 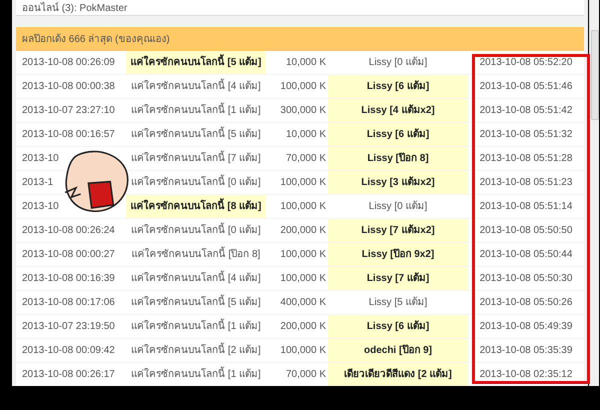 What do you see at coordinates (68, 327) in the screenshot?
I see `time-cell-text: 2013-10-07 23:19:50` at bounding box center [68, 327].